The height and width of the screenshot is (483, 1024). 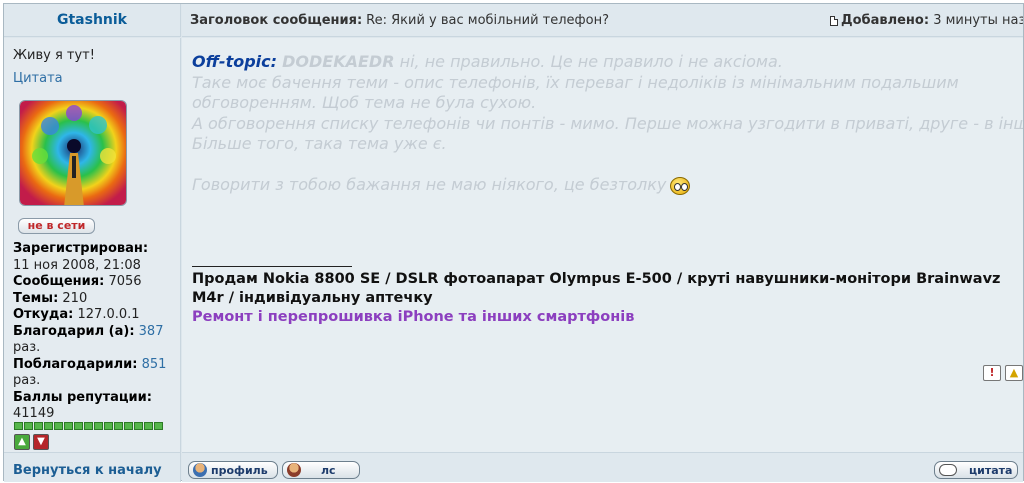 What do you see at coordinates (488, 20) in the screenshot?
I see `subject-text: Re: Який у вас мобільний телефон?` at bounding box center [488, 20].